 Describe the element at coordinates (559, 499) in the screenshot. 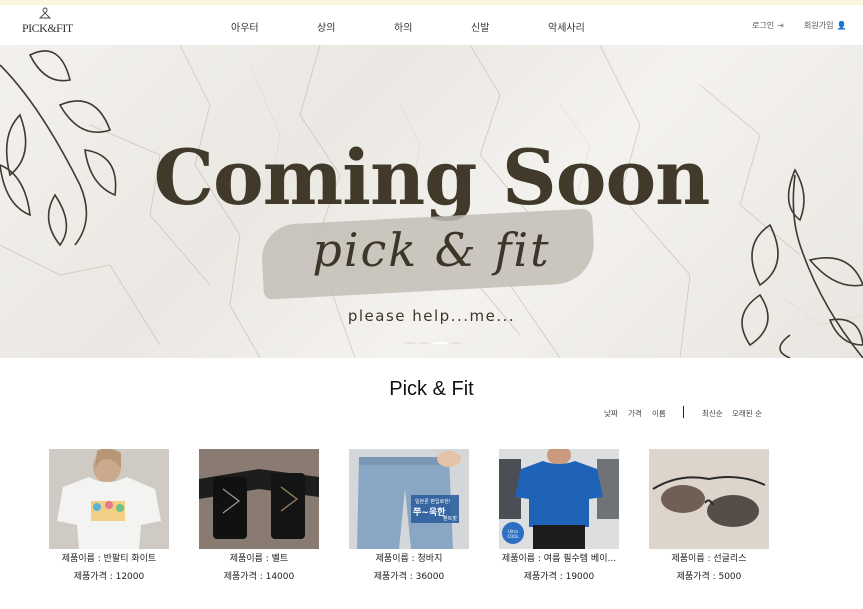

I see `product-image-shirt: Ultra COOL` at that location.